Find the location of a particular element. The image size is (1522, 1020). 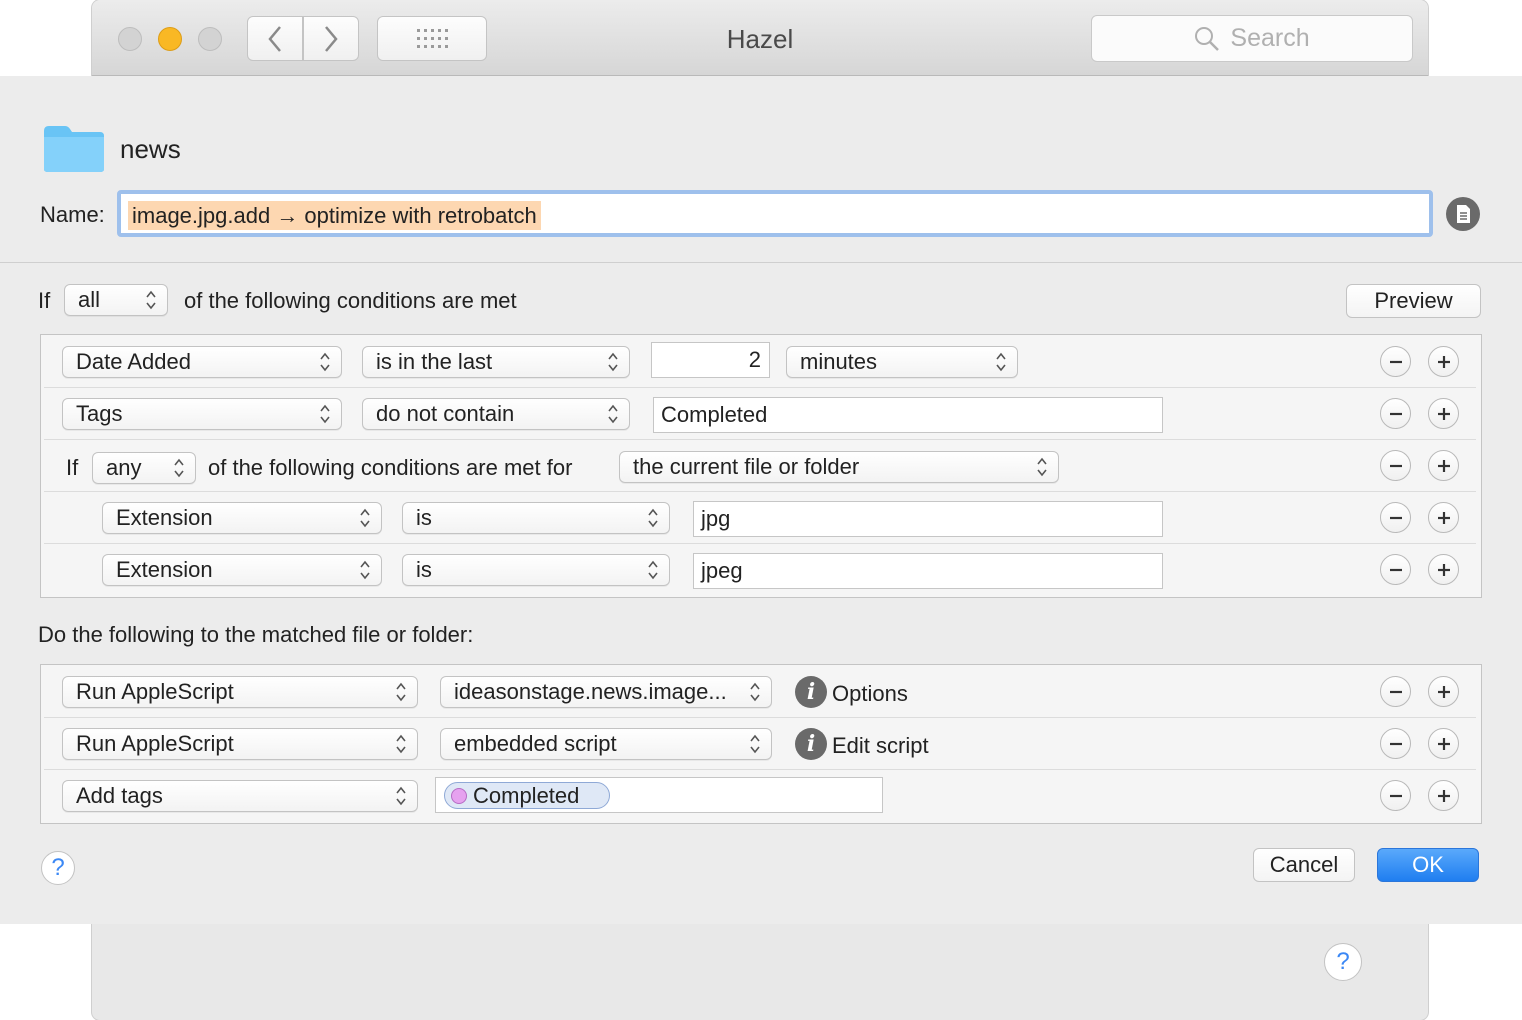

tag-color-dot is located at coordinates (459, 796).